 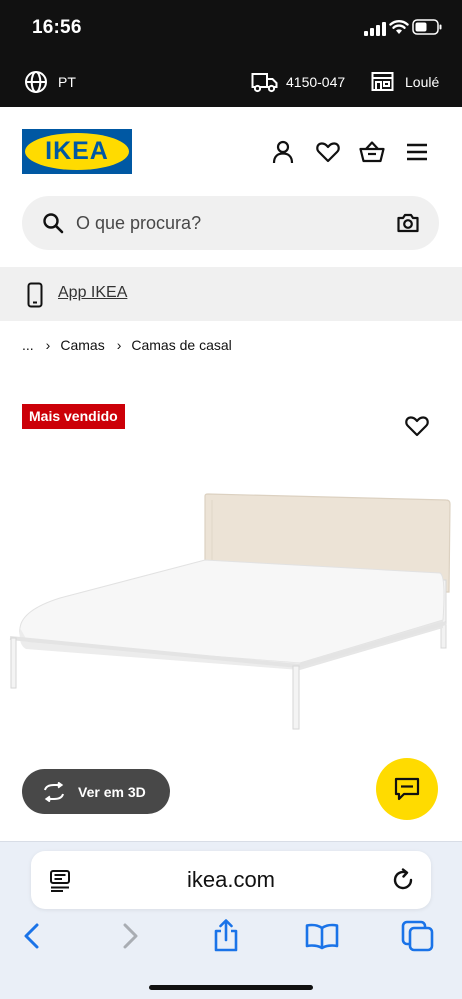 I want to click on store-selector: Loulé, so click(x=405, y=81).